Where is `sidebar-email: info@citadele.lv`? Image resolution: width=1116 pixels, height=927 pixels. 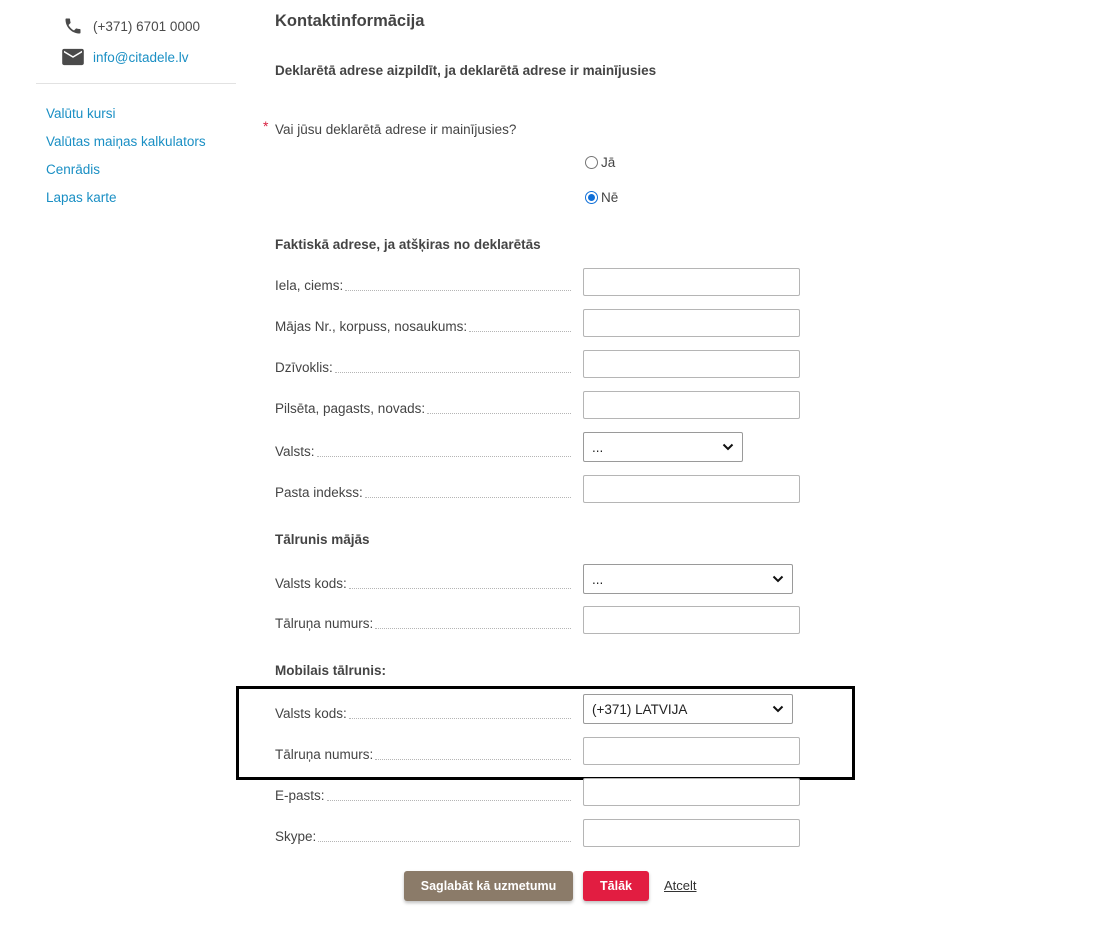
sidebar-email: info@citadele.lv is located at coordinates (125, 57).